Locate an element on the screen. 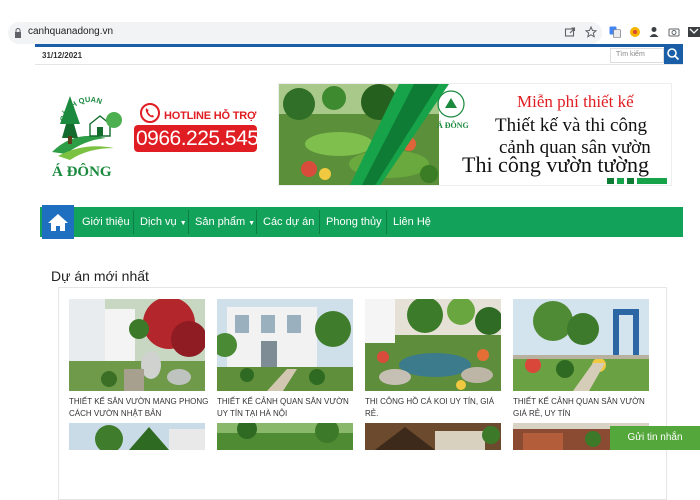 The image size is (700, 500). translate-extension-icon is located at coordinates (615, 32).